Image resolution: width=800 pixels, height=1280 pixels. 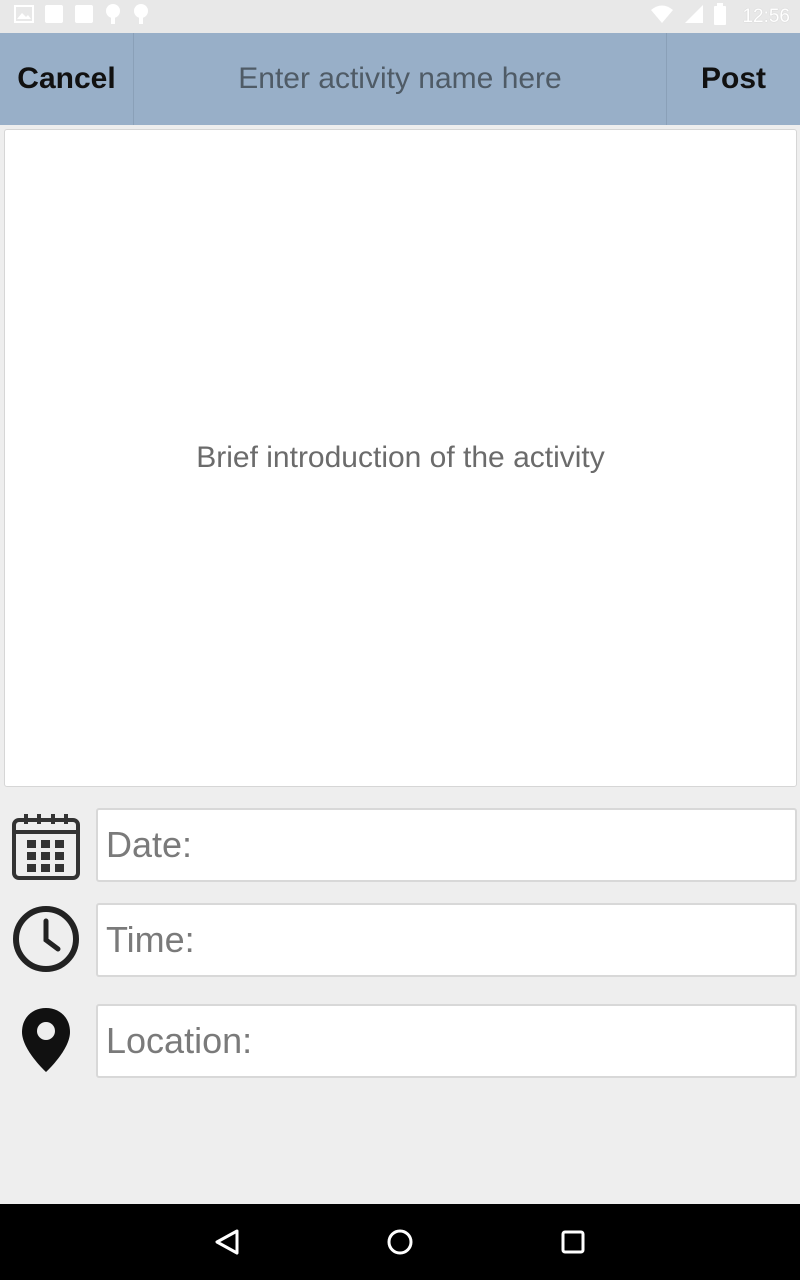 I want to click on recents-icon, so click(x=573, y=1242).